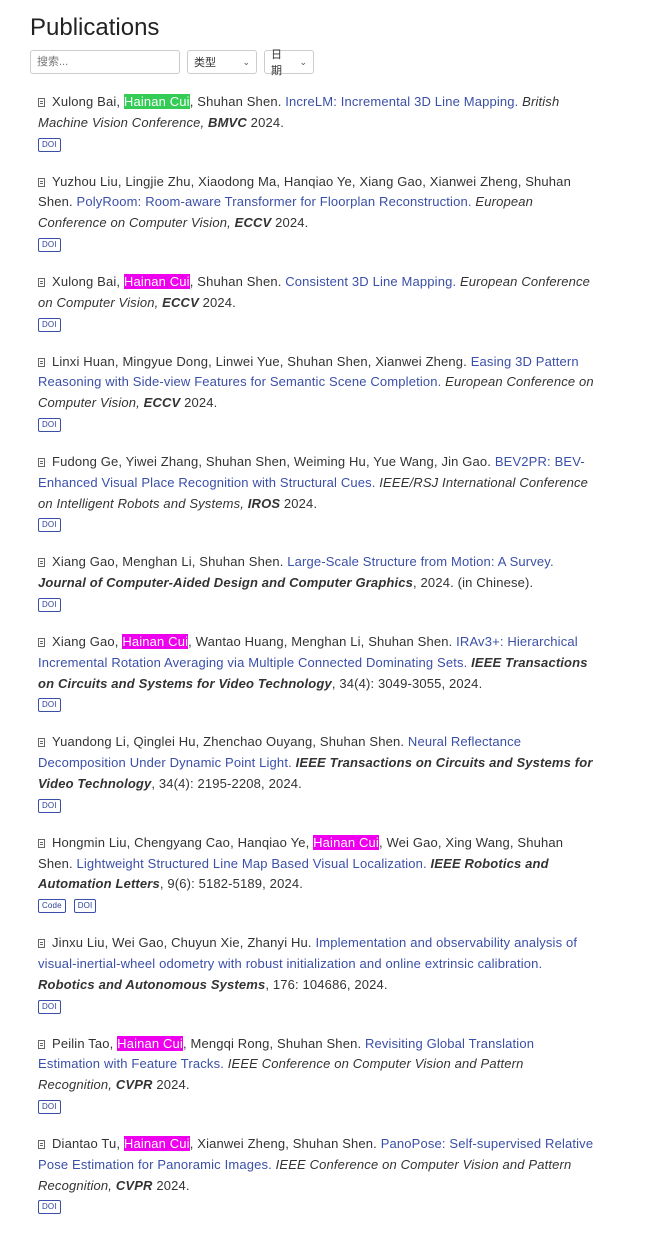  I want to click on publication-year: , 9(6): 5182-5189, 2024., so click(231, 884).